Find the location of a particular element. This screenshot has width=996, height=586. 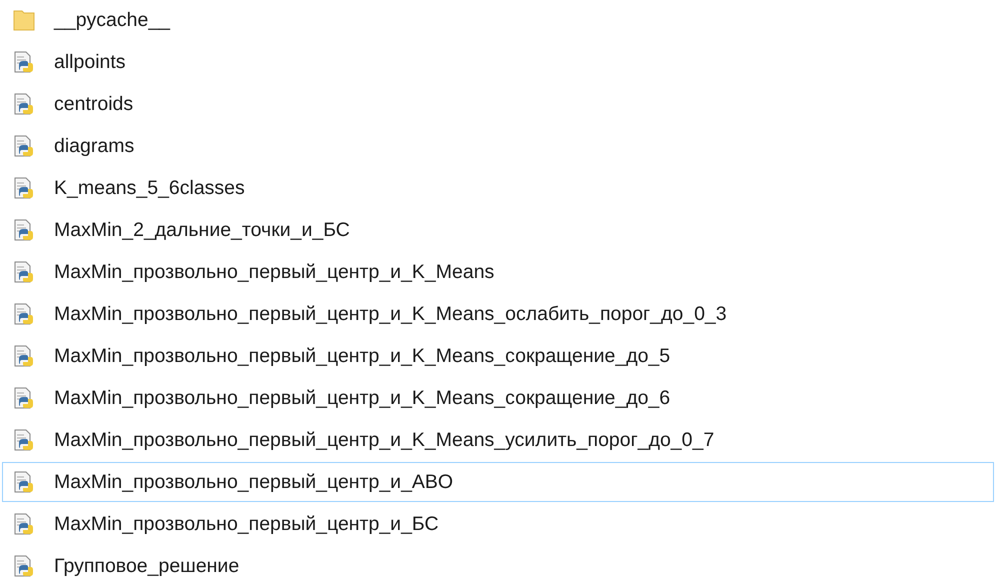

file-item: MaxMin_прозвольно_первый_центр_и_БС is located at coordinates (498, 524).